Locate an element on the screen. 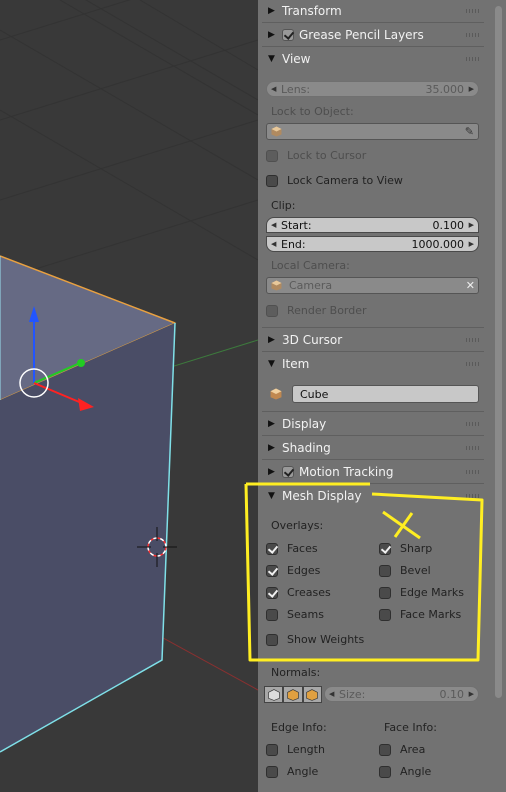  annotation-overlay is located at coordinates (364, 572).